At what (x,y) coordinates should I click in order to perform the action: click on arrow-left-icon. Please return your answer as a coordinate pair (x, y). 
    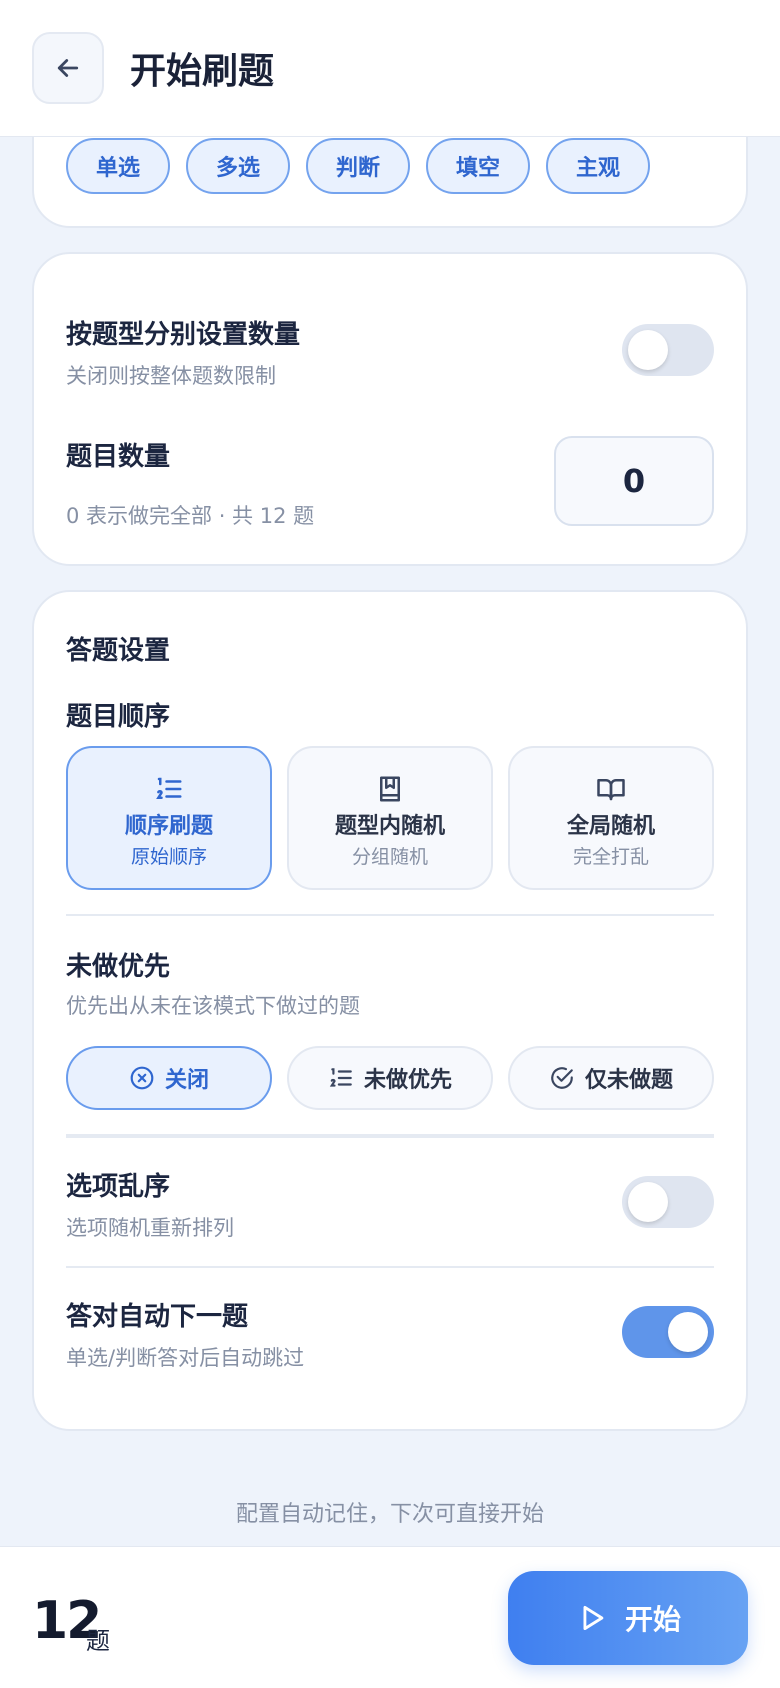
    Looking at the image, I should click on (68, 68).